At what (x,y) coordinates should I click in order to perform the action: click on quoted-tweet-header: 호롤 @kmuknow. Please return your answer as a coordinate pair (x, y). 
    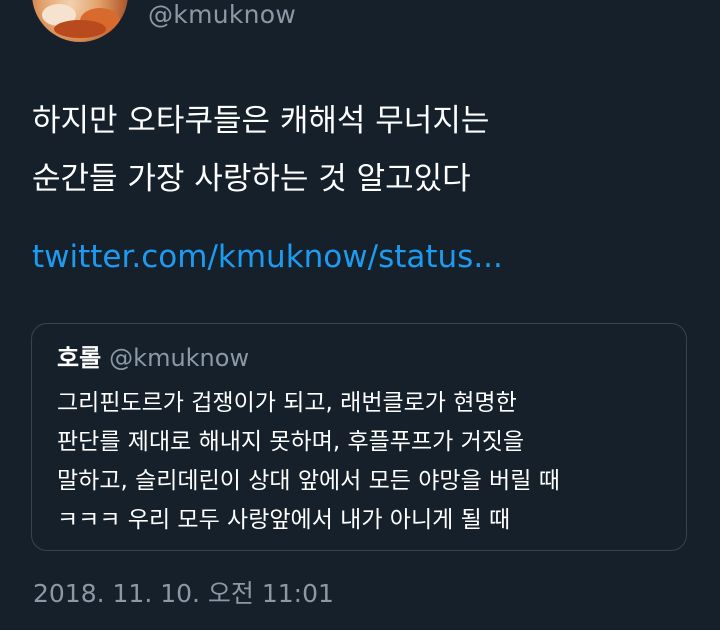
    Looking at the image, I should click on (153, 358).